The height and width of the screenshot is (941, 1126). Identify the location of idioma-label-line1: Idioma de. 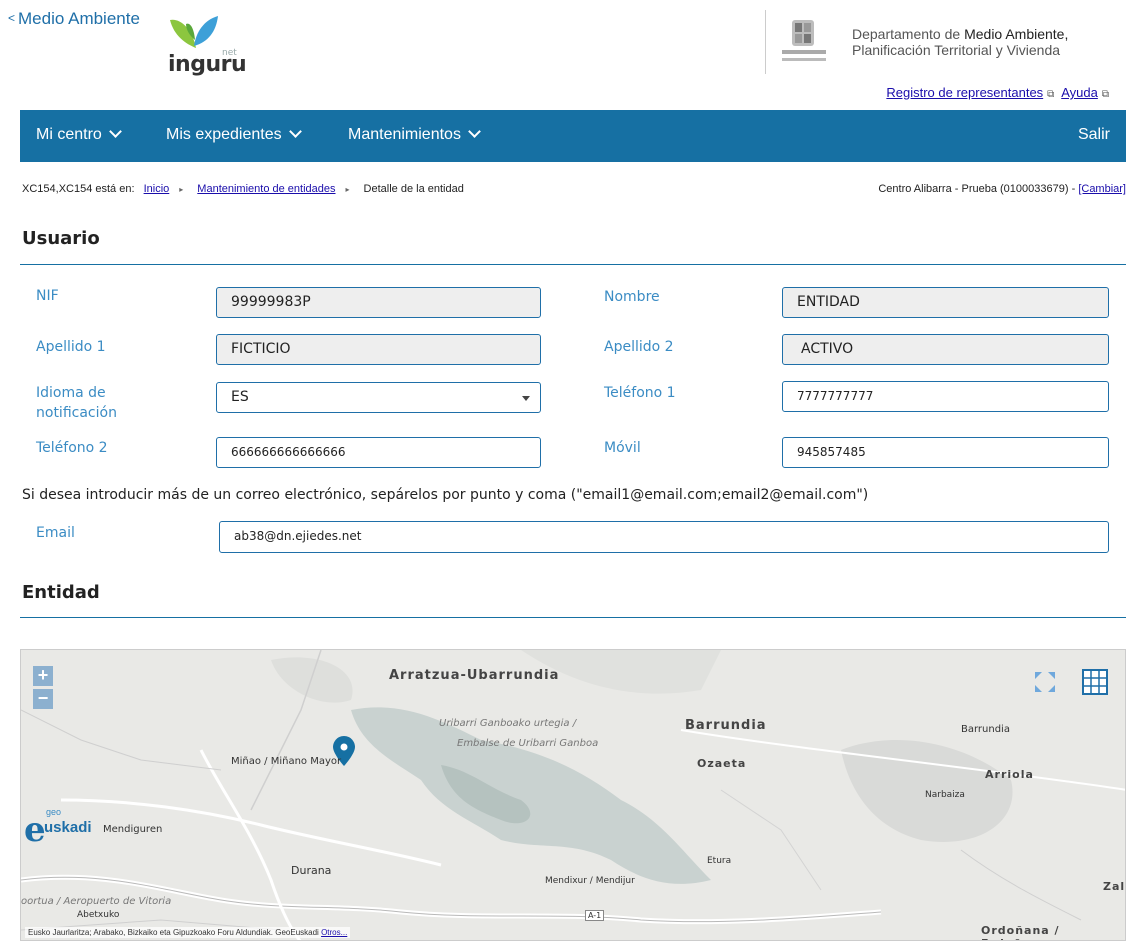
(71, 393).